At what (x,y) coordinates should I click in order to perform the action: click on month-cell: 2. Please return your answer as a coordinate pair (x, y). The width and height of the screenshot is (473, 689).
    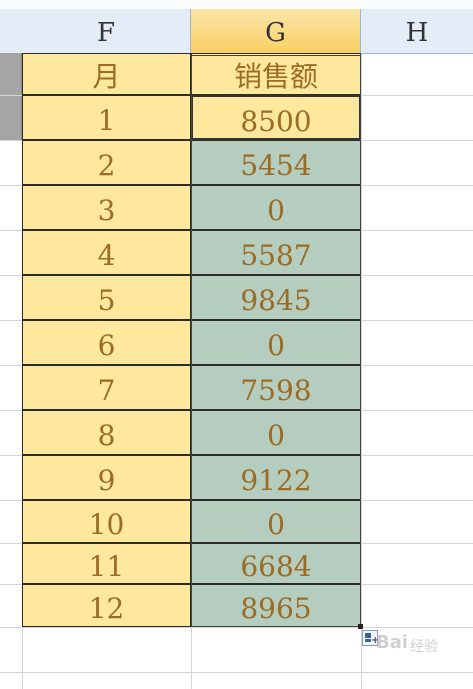
    Looking at the image, I should click on (106, 162).